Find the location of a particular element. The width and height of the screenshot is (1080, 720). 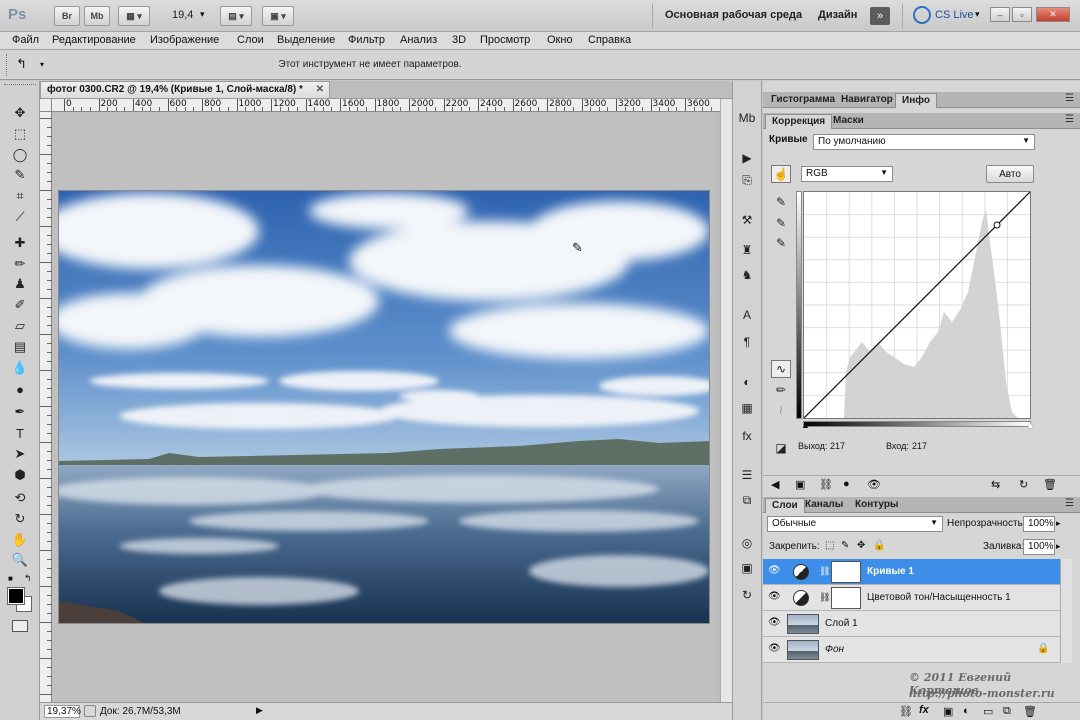

pencil-draw-curve-icon: ✏ is located at coordinates (781, 390).